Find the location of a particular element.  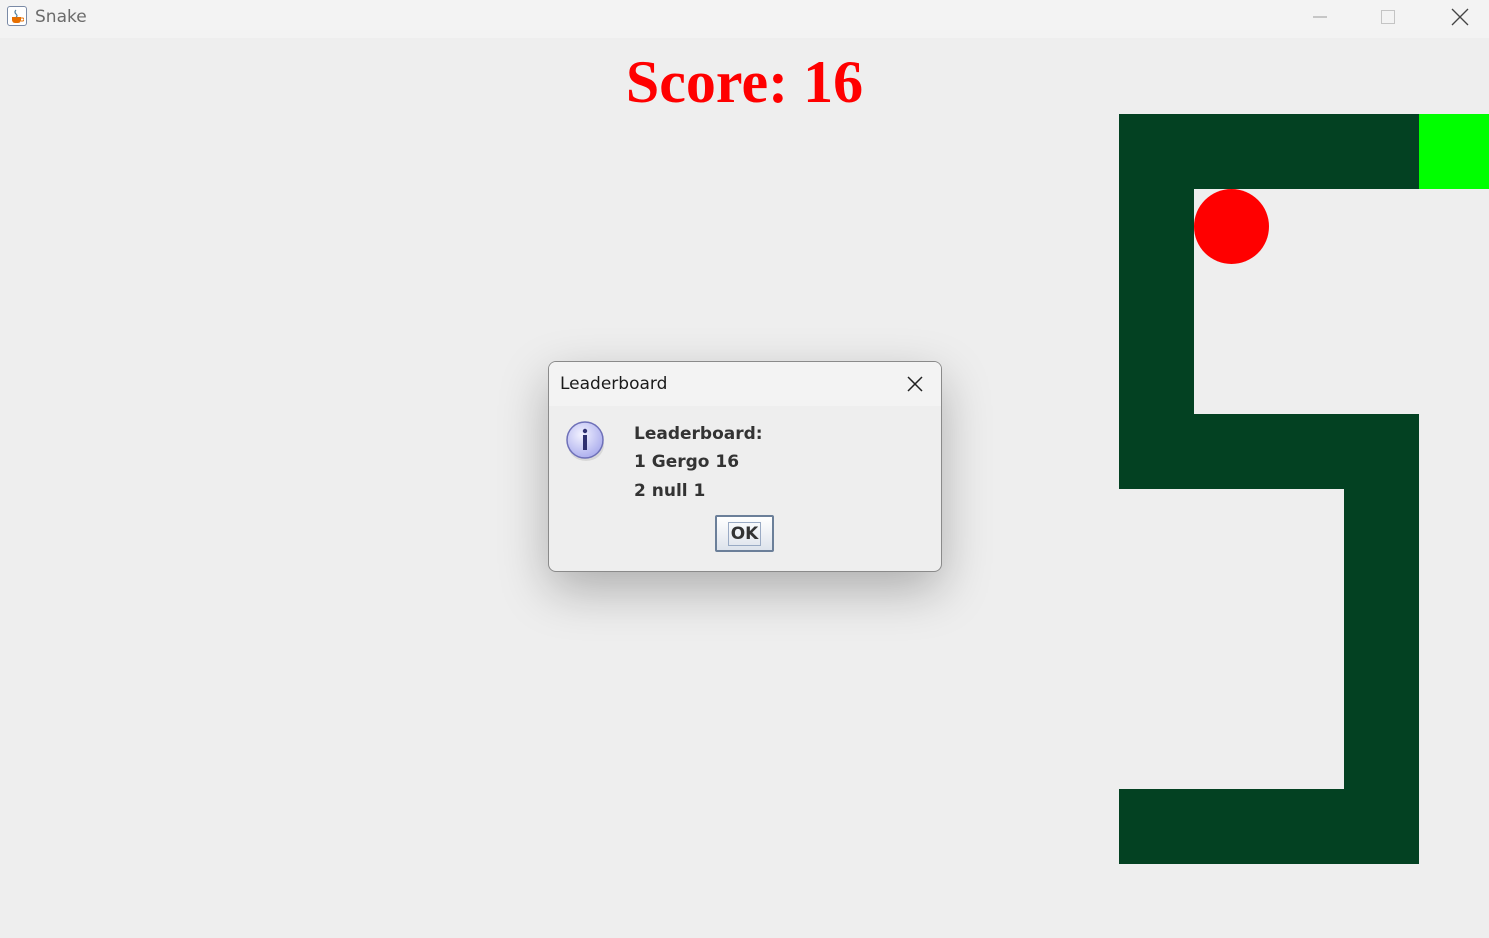

maximize-icon is located at coordinates (1388, 17).